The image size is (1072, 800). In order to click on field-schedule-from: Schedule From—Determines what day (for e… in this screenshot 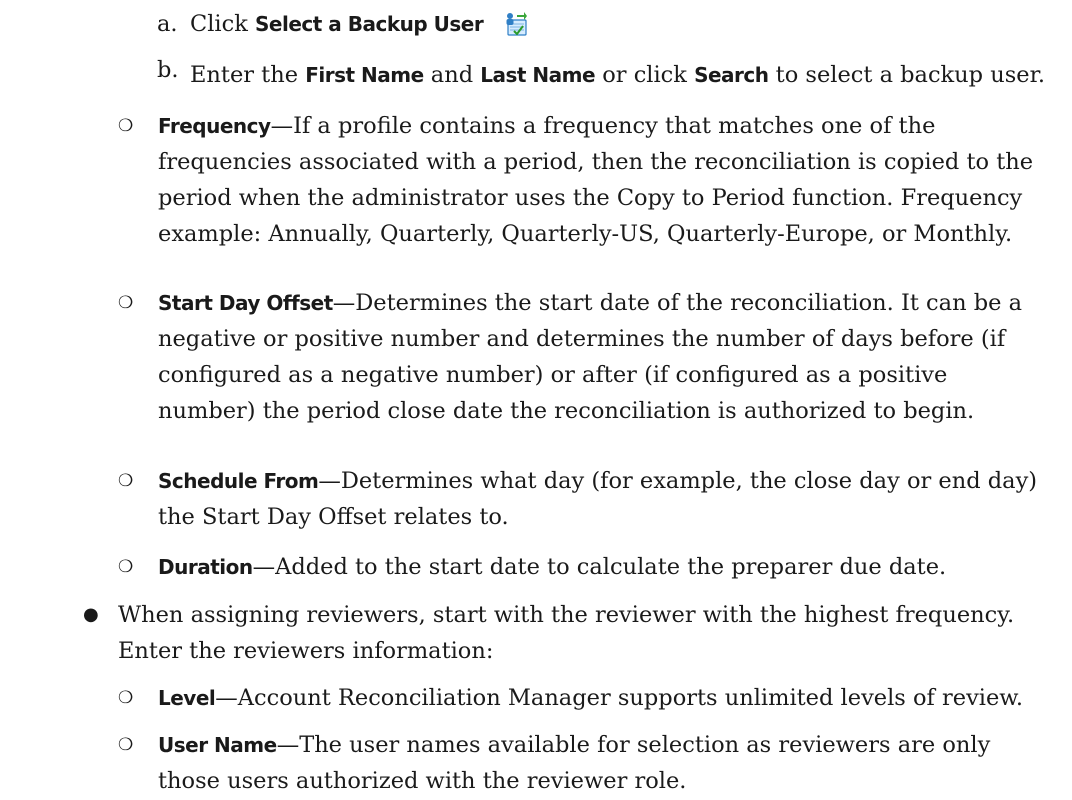, I will do `click(598, 499)`.